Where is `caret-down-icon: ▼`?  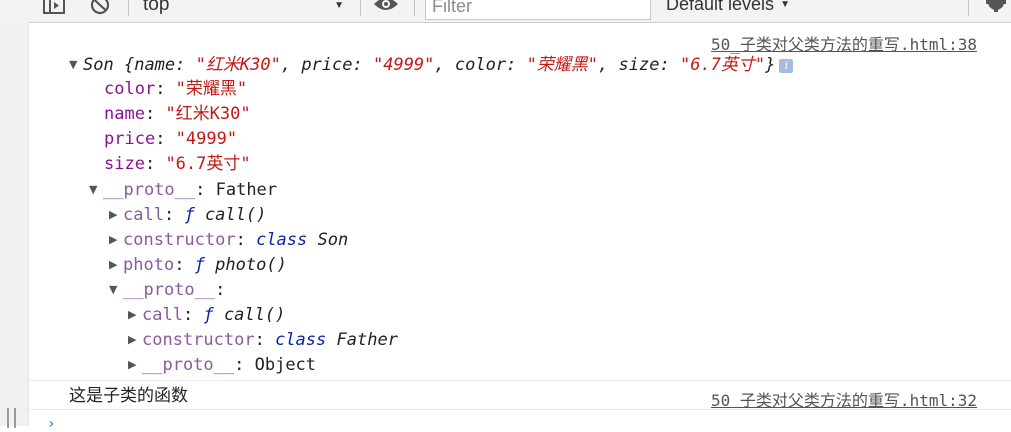
caret-down-icon: ▼ is located at coordinates (785, 5).